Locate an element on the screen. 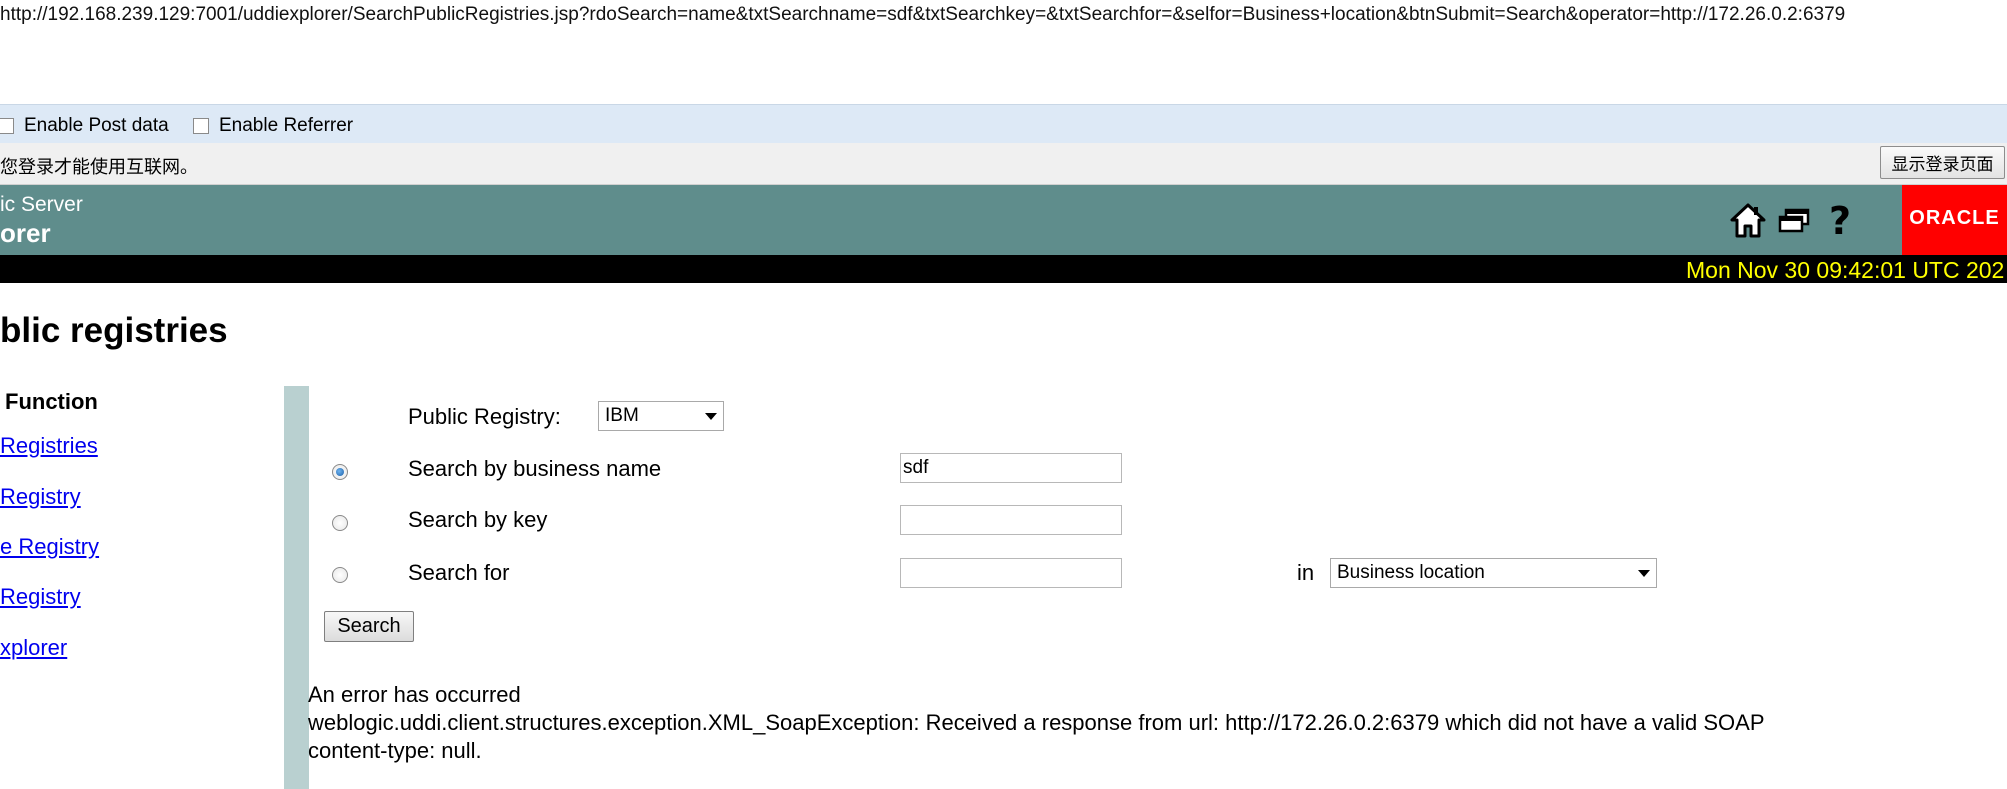 The height and width of the screenshot is (789, 2007). referrer-label: Enable Referrer is located at coordinates (286, 125).